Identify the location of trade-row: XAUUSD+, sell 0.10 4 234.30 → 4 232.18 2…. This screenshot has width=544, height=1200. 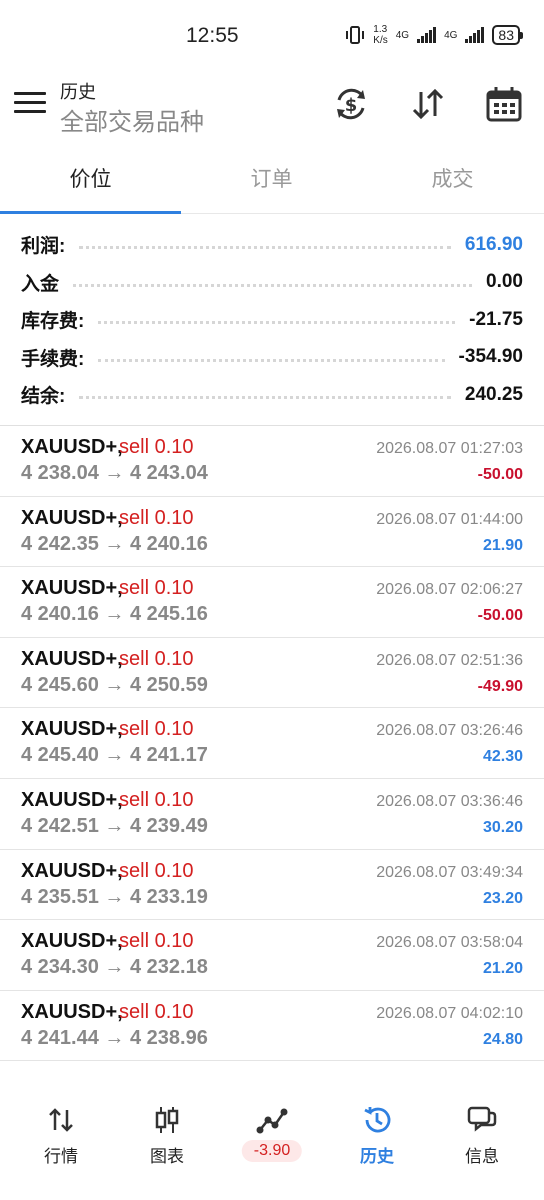
(272, 955).